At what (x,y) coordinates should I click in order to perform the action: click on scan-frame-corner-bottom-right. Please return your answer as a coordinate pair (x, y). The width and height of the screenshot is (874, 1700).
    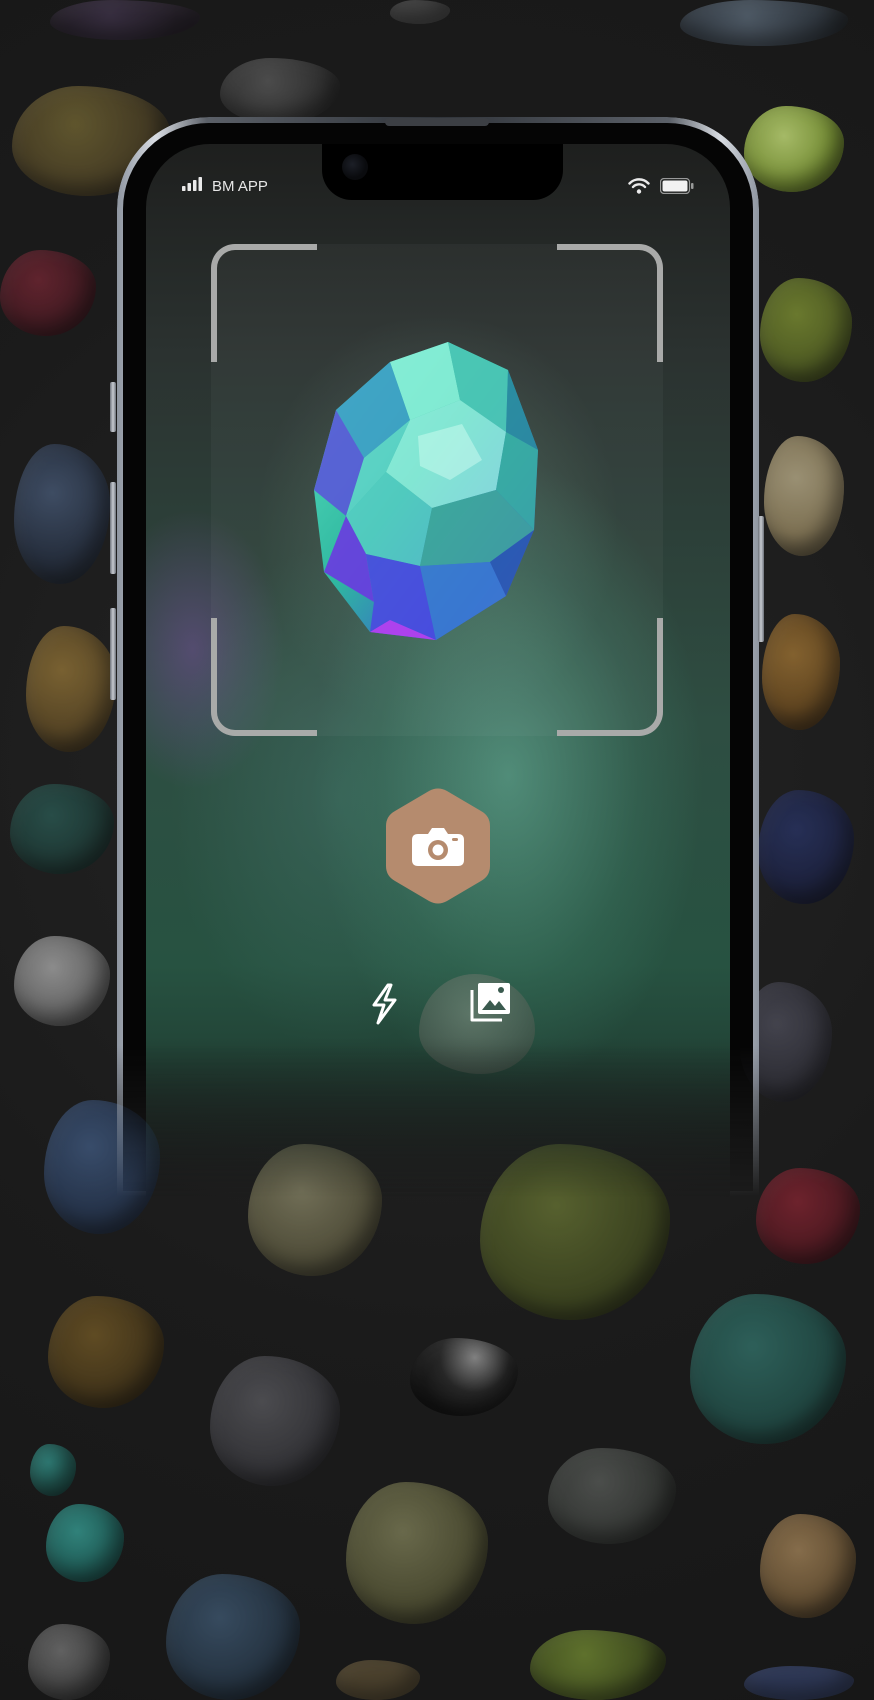
    Looking at the image, I should click on (610, 677).